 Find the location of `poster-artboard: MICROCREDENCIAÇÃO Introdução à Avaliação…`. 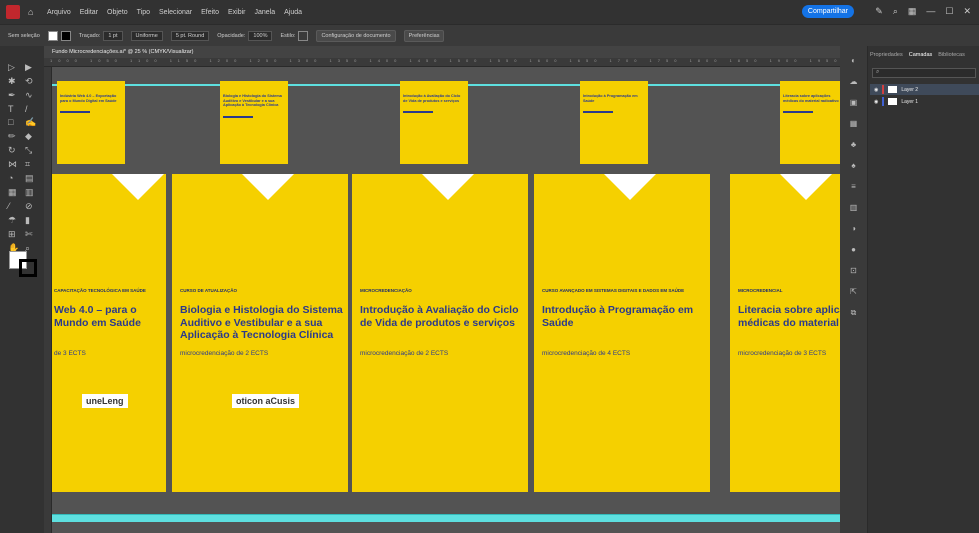

poster-artboard: MICROCREDENCIAÇÃO Introdução à Avaliação… is located at coordinates (440, 333).